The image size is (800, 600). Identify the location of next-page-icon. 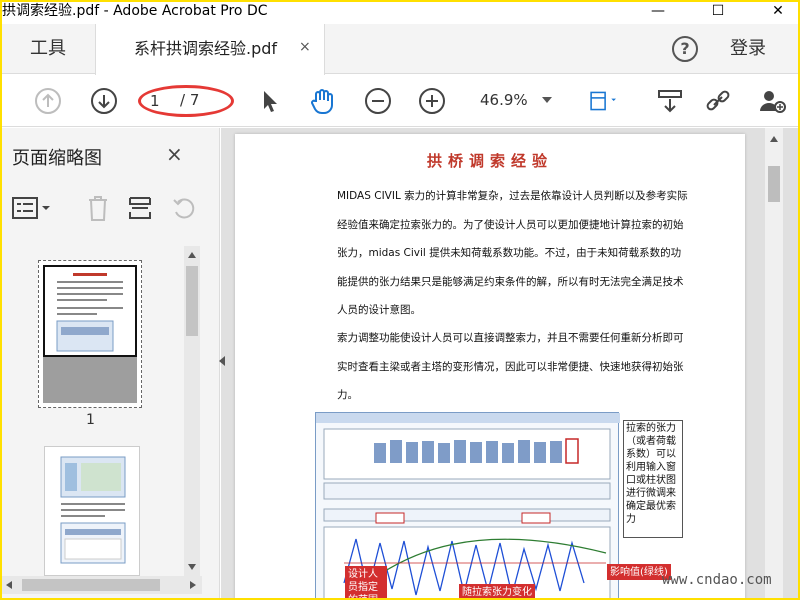
(104, 101).